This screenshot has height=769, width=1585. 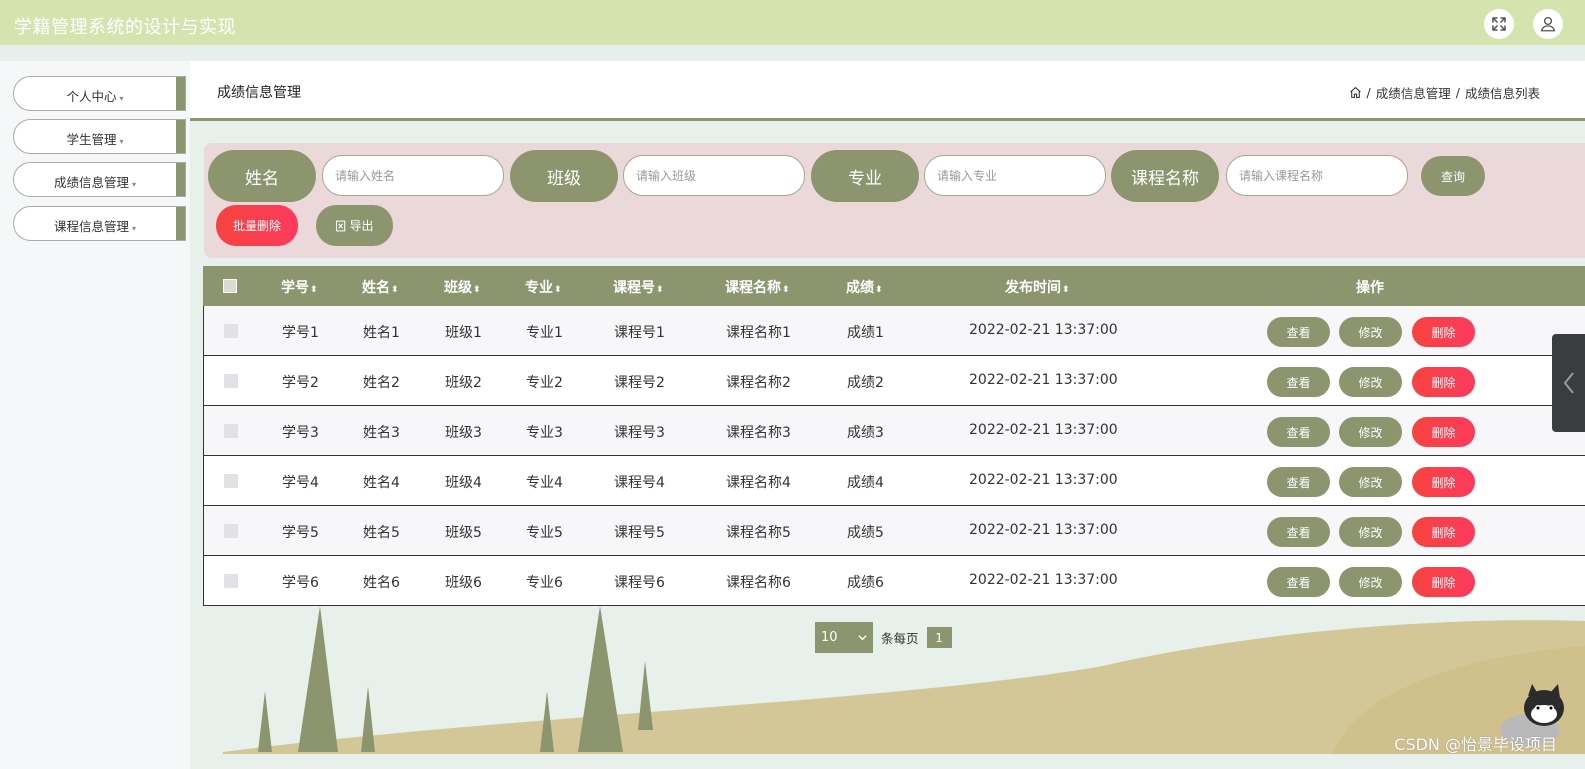 I want to click on expand-icon, so click(x=1499, y=24).